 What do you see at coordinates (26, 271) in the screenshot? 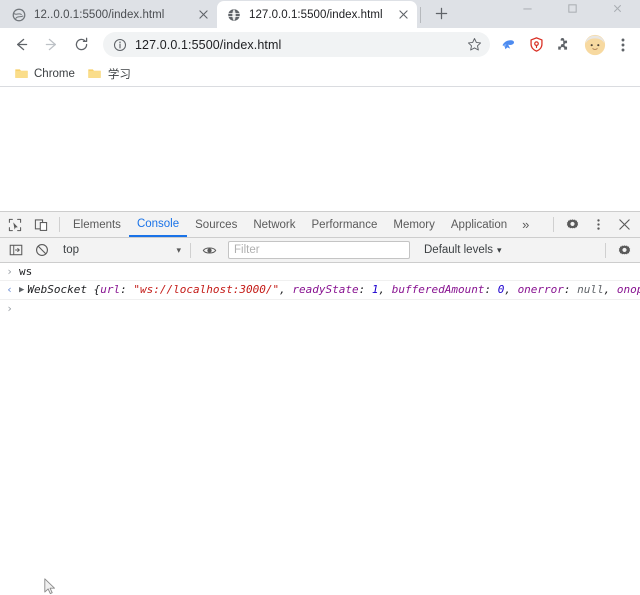
I see `console-expression: ws` at bounding box center [26, 271].